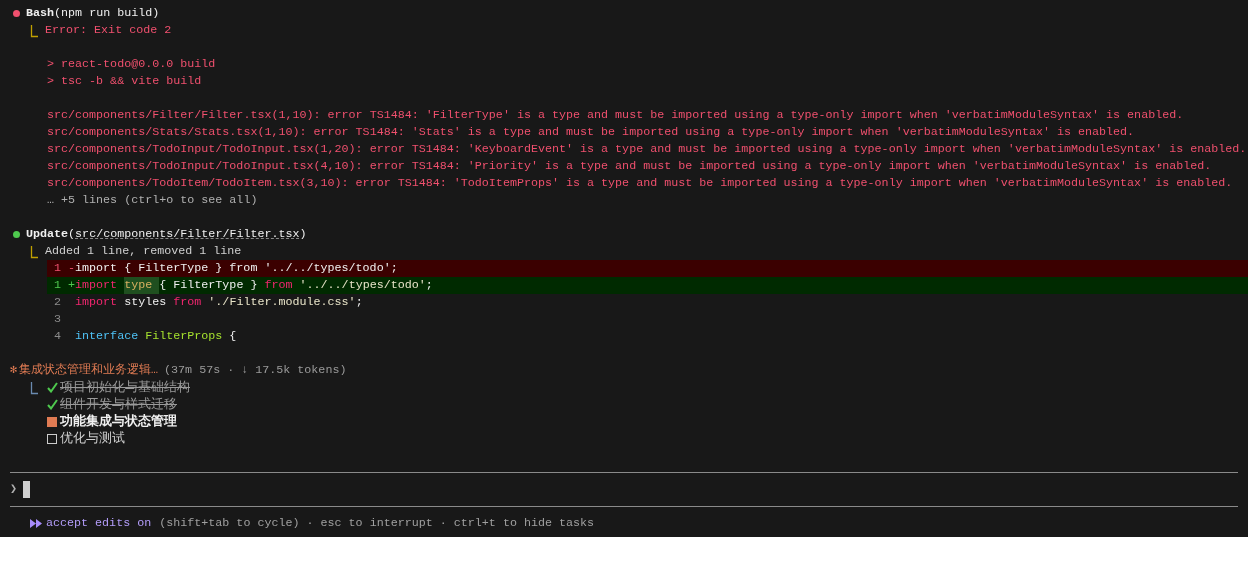 This screenshot has width=1248, height=573. What do you see at coordinates (14, 370) in the screenshot?
I see `spinner-icon: ✻` at bounding box center [14, 370].